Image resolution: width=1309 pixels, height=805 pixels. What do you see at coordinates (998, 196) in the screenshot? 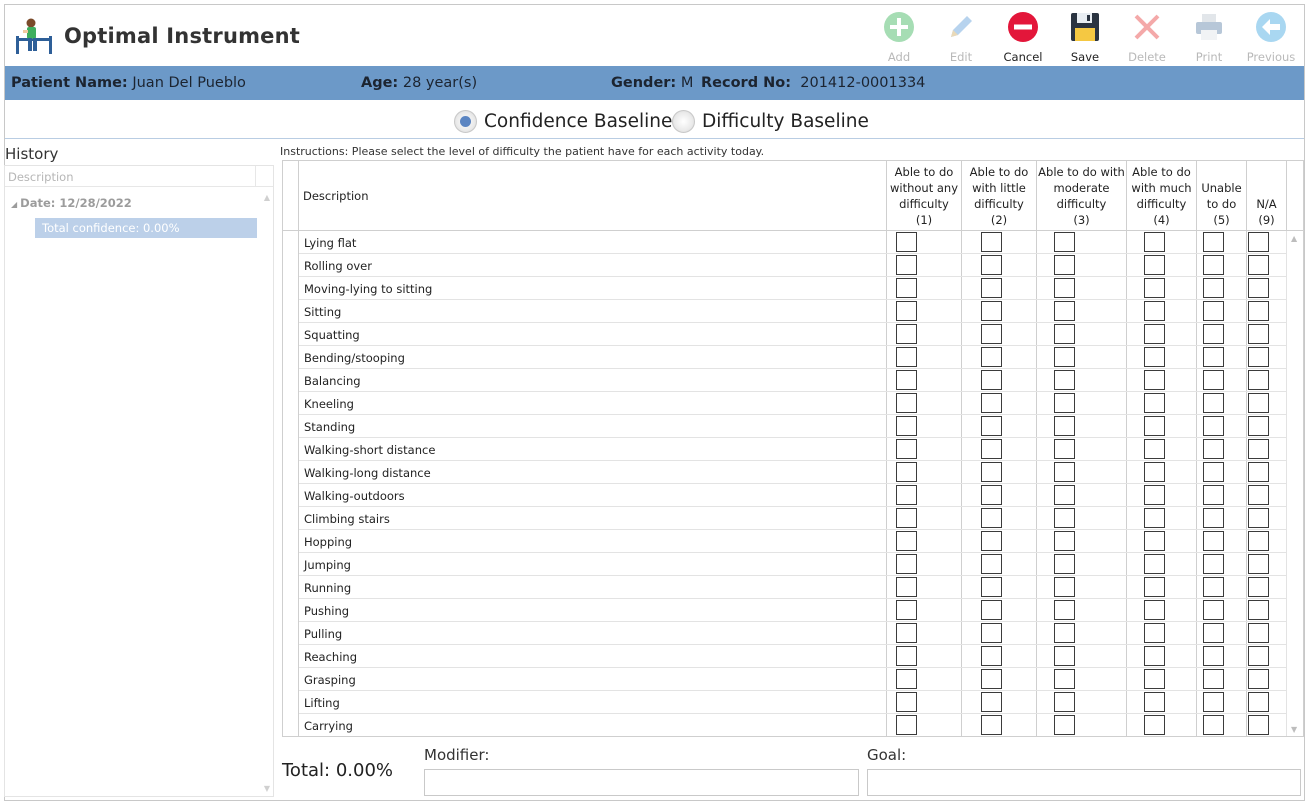
I see `grid-header-col-2: Able to do with little difficulty (2)` at bounding box center [998, 196].